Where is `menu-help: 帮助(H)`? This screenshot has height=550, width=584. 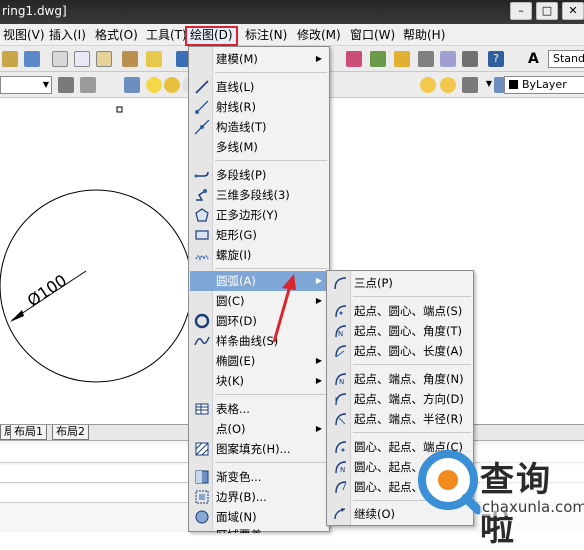 menu-help: 帮助(H) is located at coordinates (424, 35).